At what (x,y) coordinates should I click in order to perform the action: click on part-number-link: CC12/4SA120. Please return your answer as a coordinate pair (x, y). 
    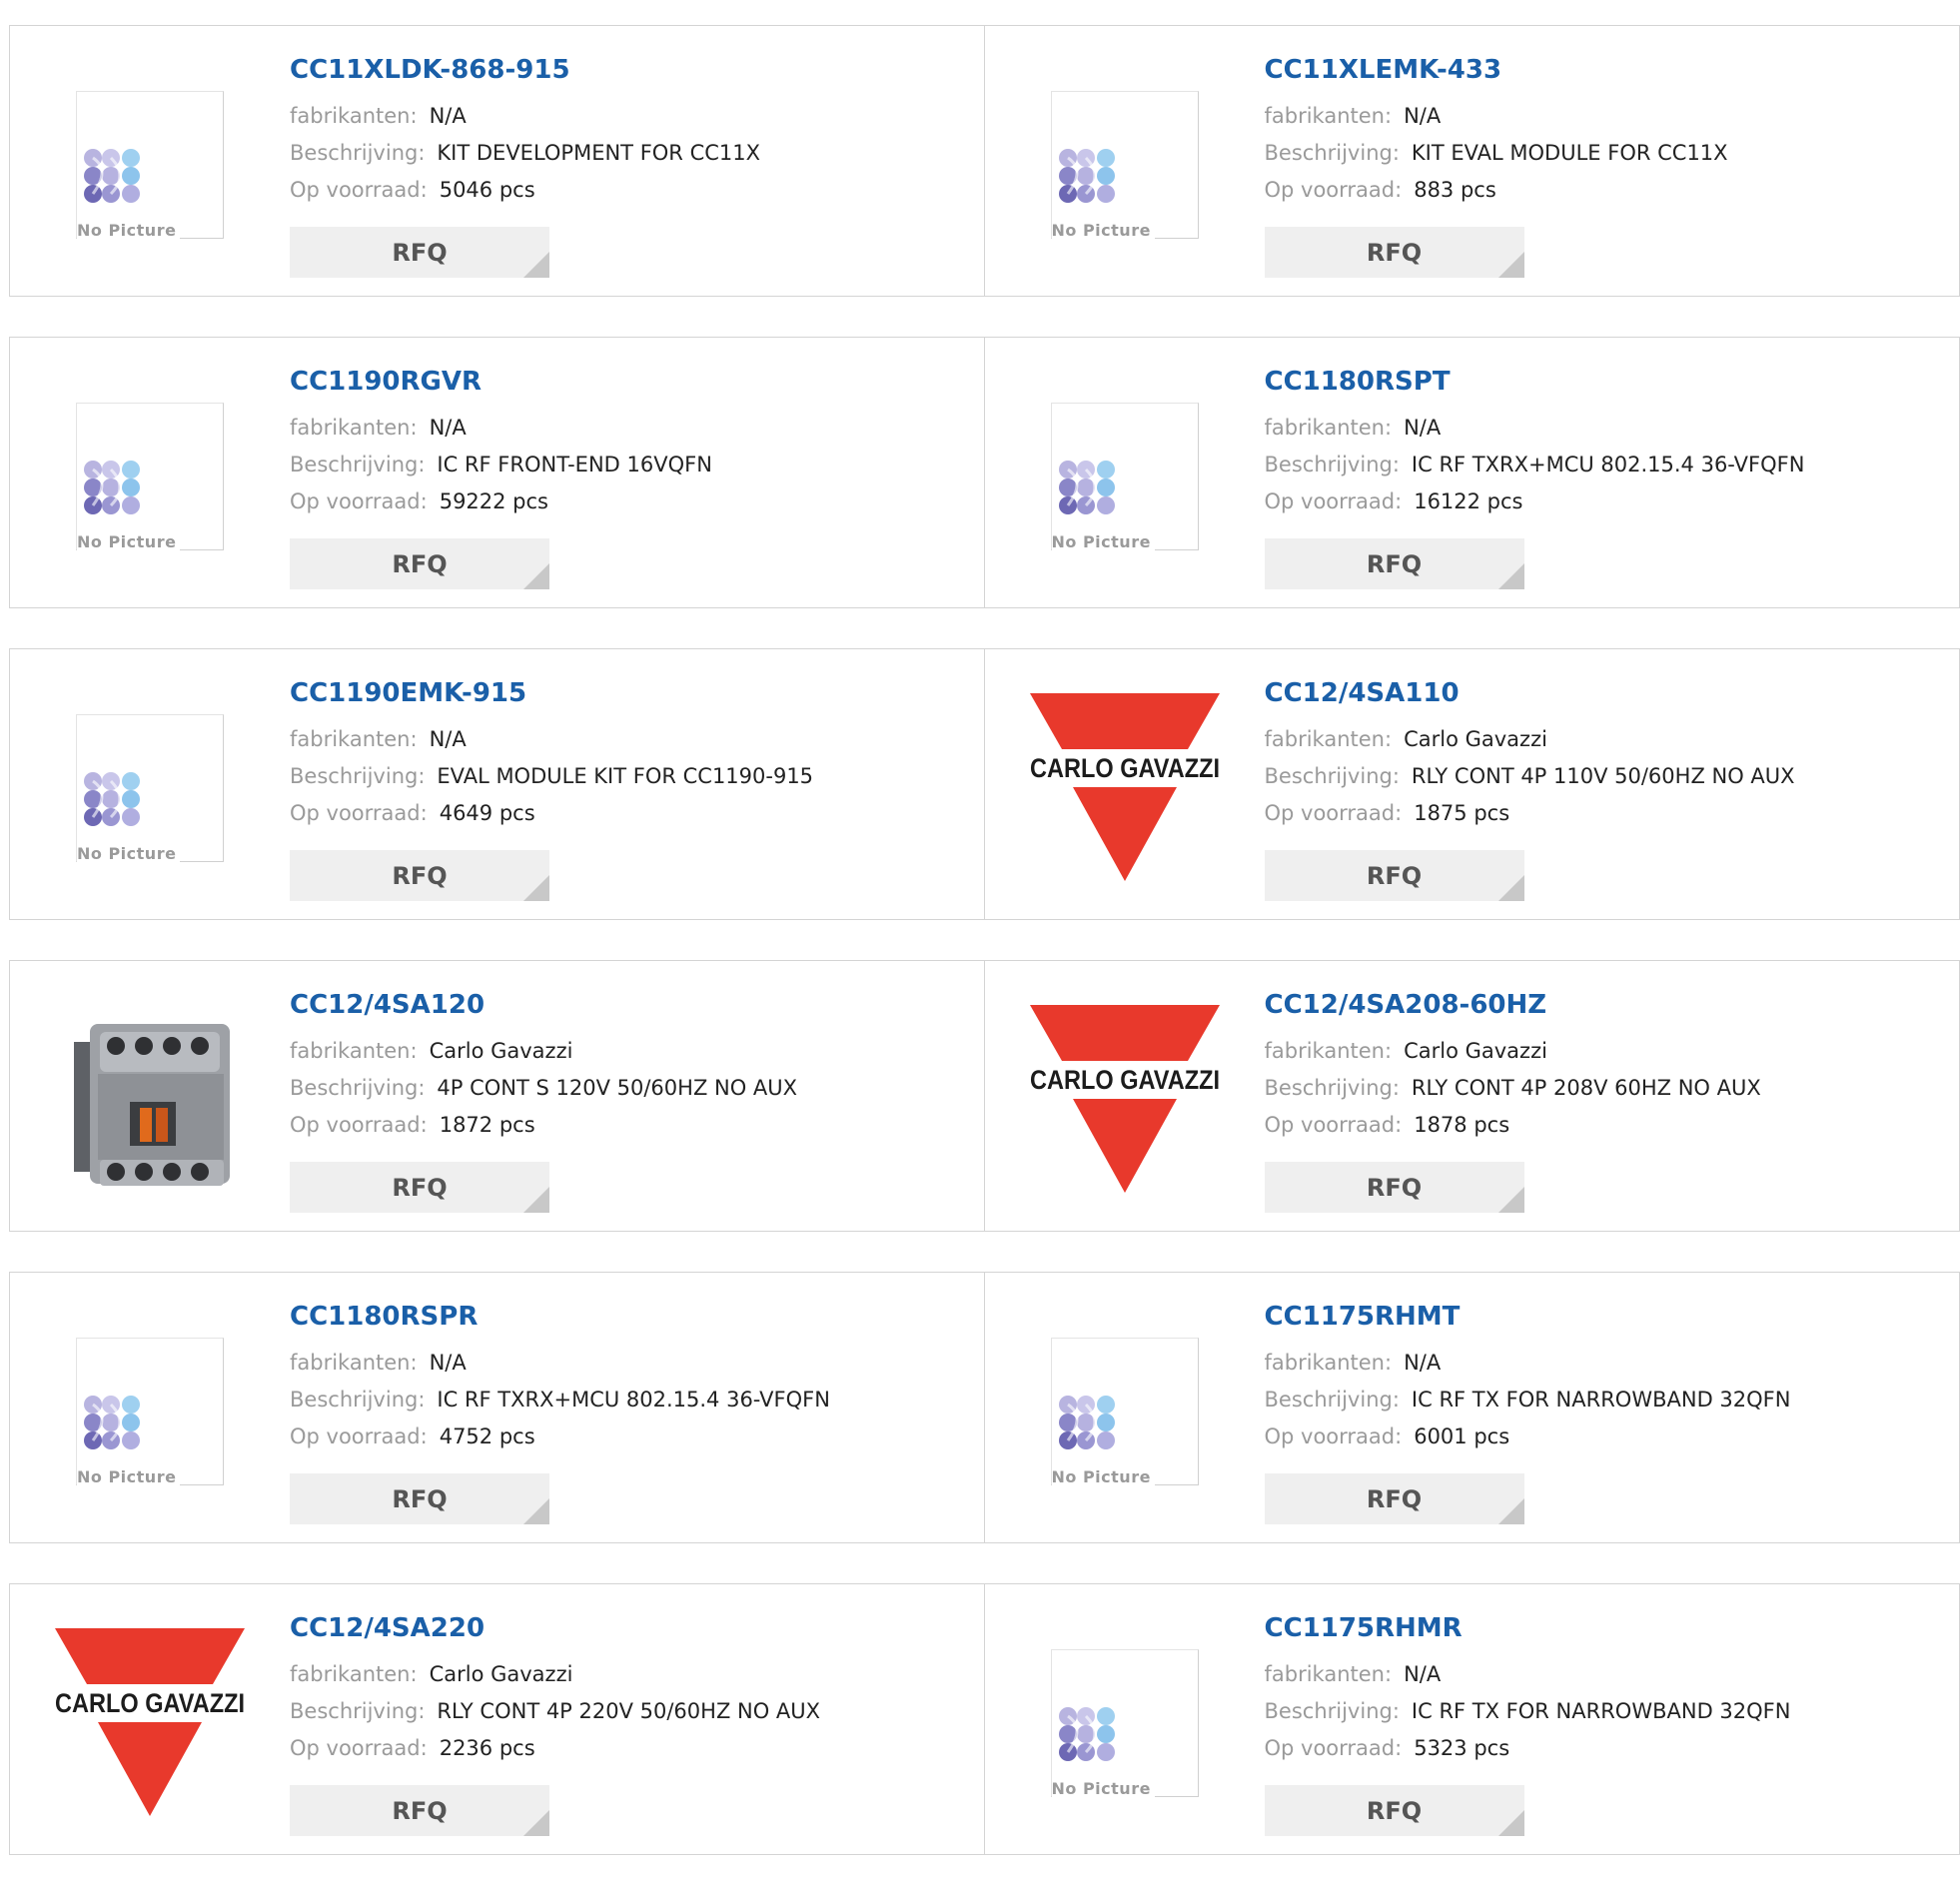
    Looking at the image, I should click on (543, 1005).